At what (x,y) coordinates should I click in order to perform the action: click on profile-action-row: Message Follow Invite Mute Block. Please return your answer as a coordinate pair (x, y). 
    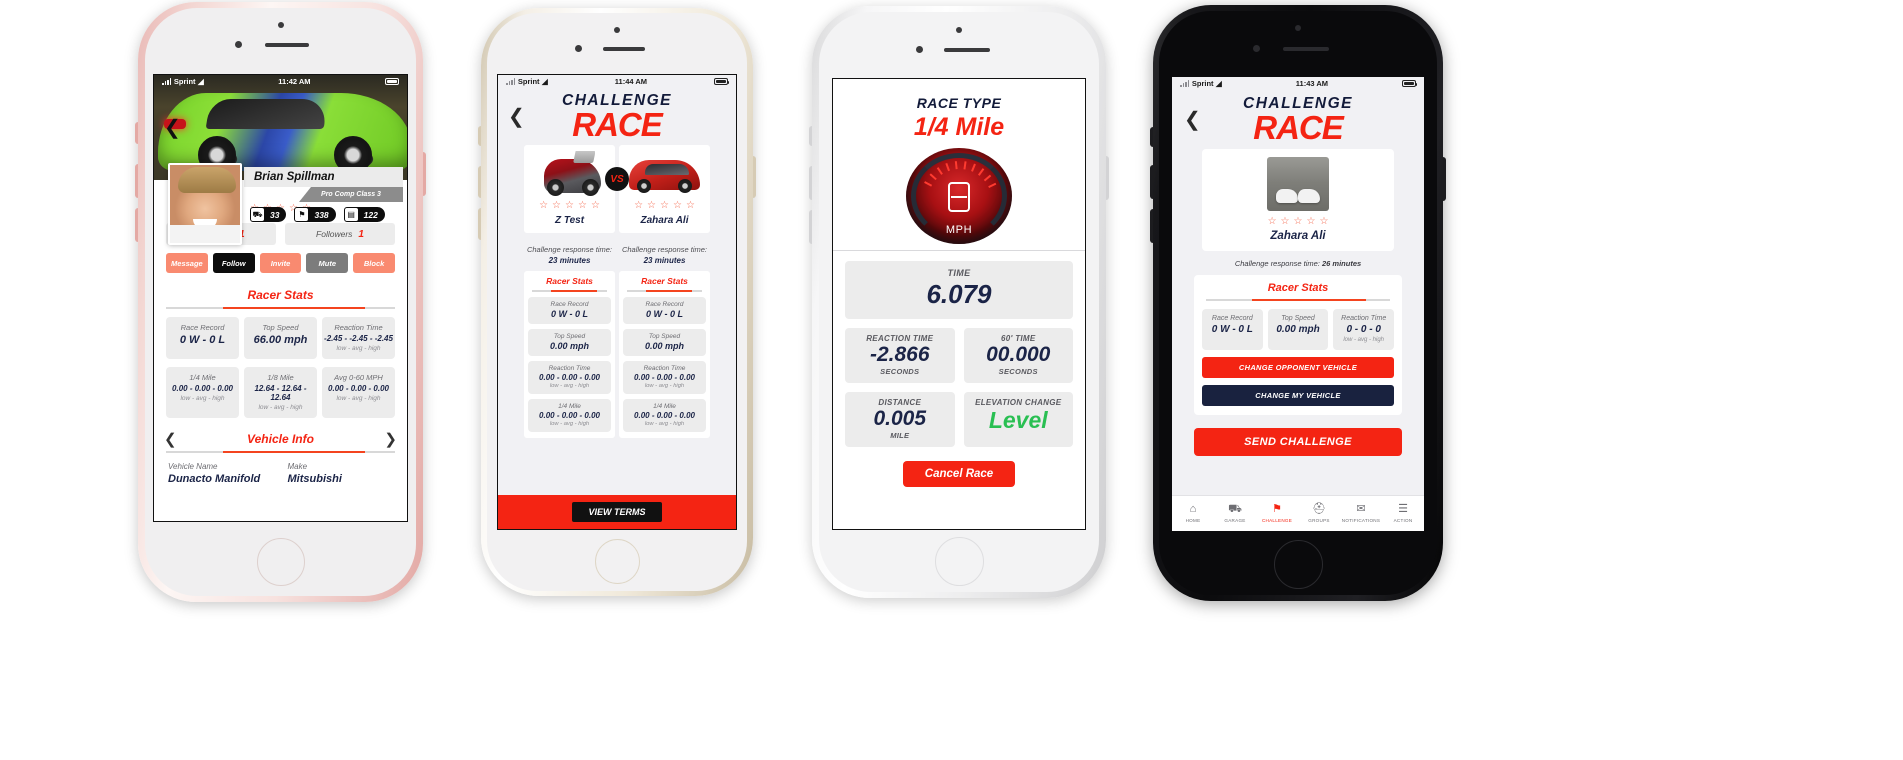
    Looking at the image, I should click on (280, 263).